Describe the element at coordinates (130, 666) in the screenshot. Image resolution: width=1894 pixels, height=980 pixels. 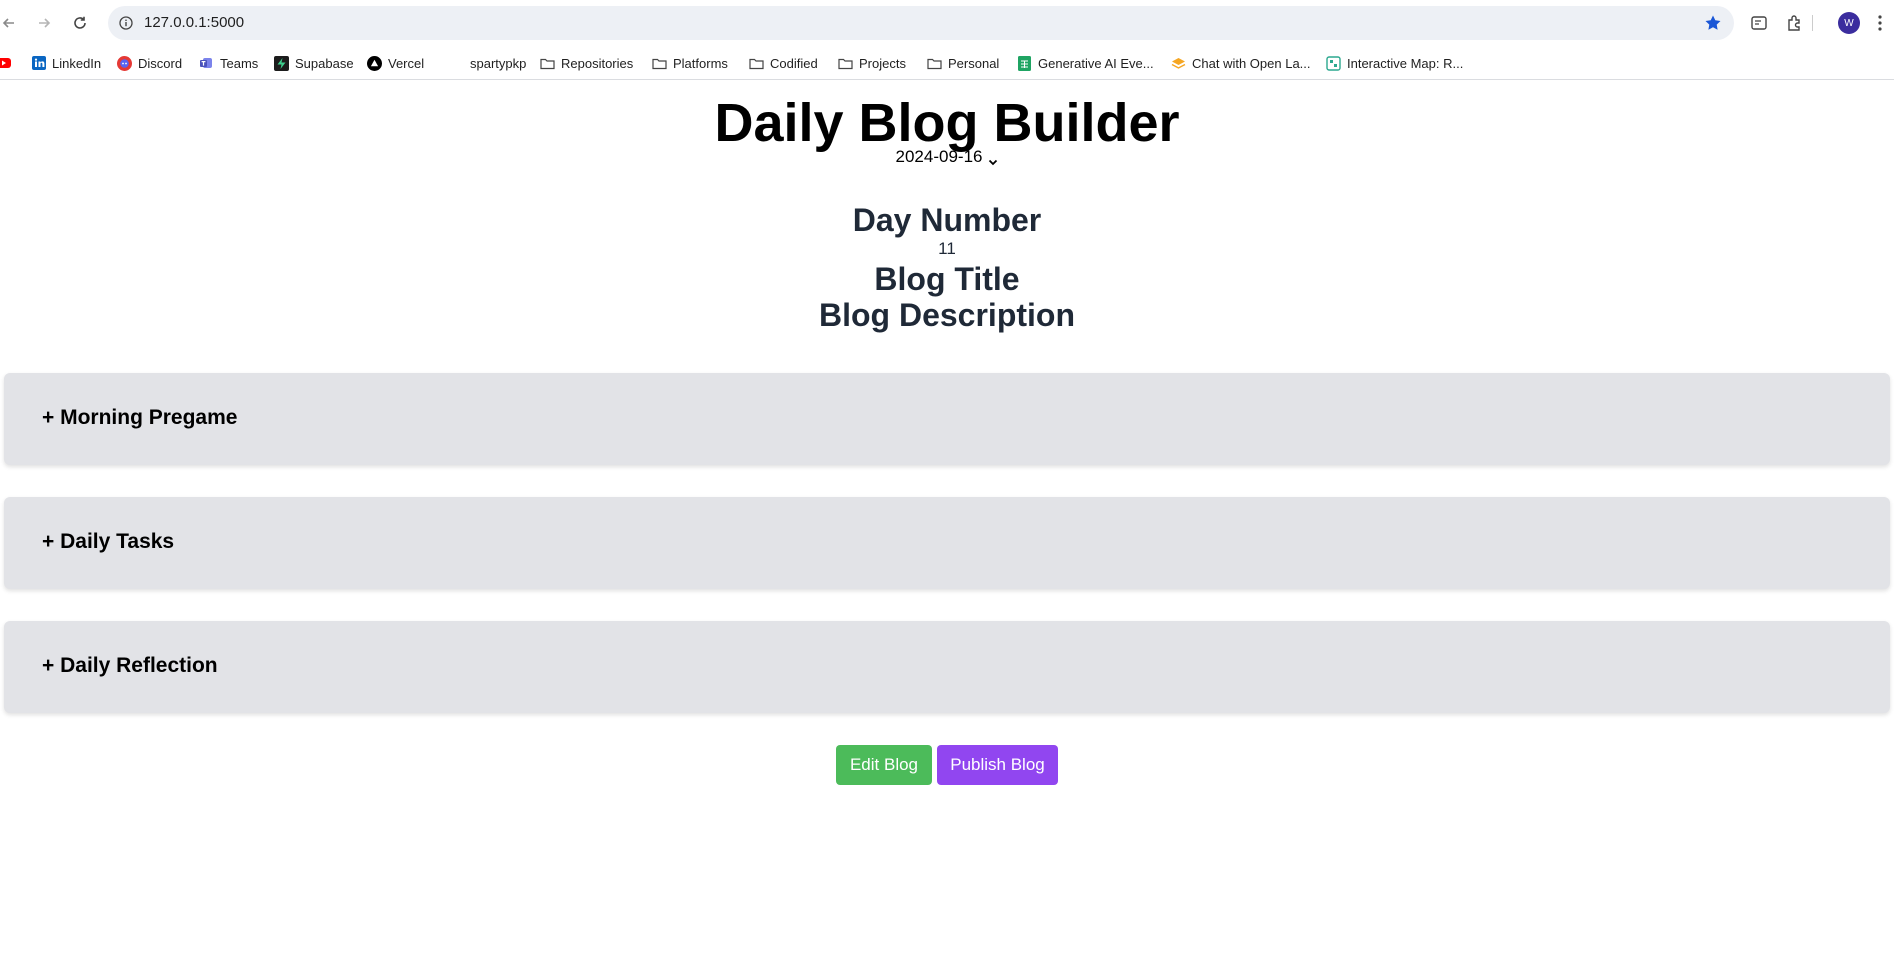
I see `section-label: + Daily Reflection` at that location.